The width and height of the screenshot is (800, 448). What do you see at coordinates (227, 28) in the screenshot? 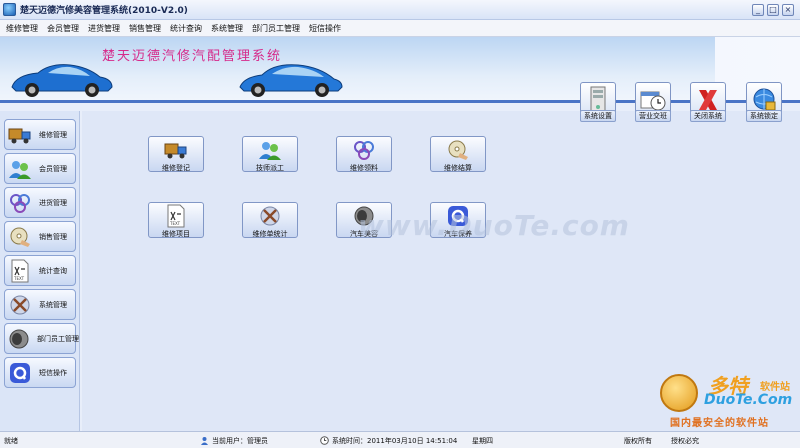
I see `menu-system: 系统管理` at bounding box center [227, 28].